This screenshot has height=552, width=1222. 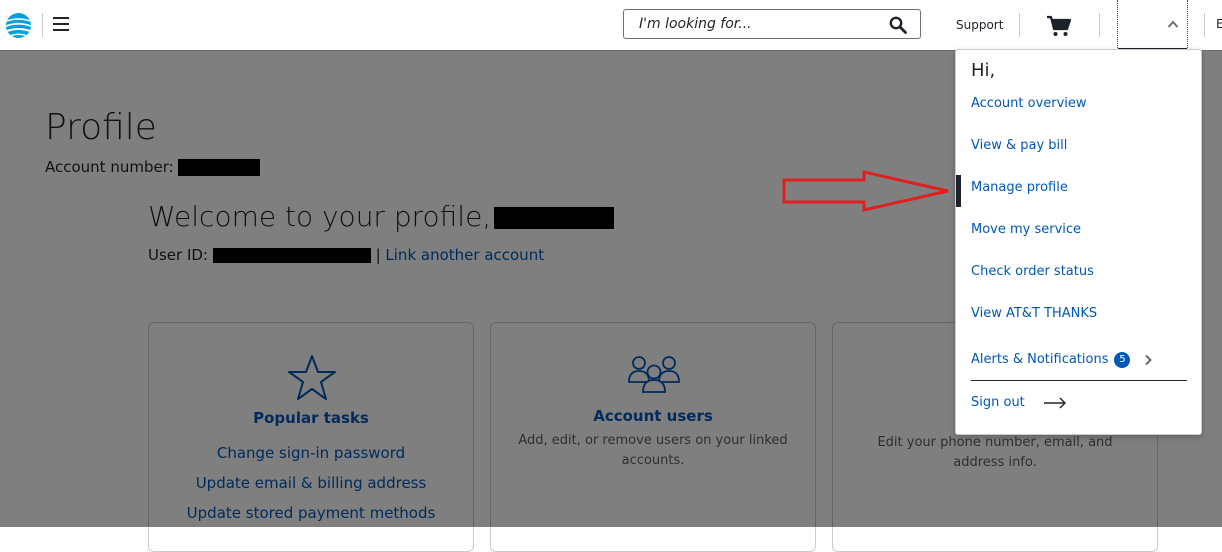 I want to click on search-box, so click(x=772, y=24).